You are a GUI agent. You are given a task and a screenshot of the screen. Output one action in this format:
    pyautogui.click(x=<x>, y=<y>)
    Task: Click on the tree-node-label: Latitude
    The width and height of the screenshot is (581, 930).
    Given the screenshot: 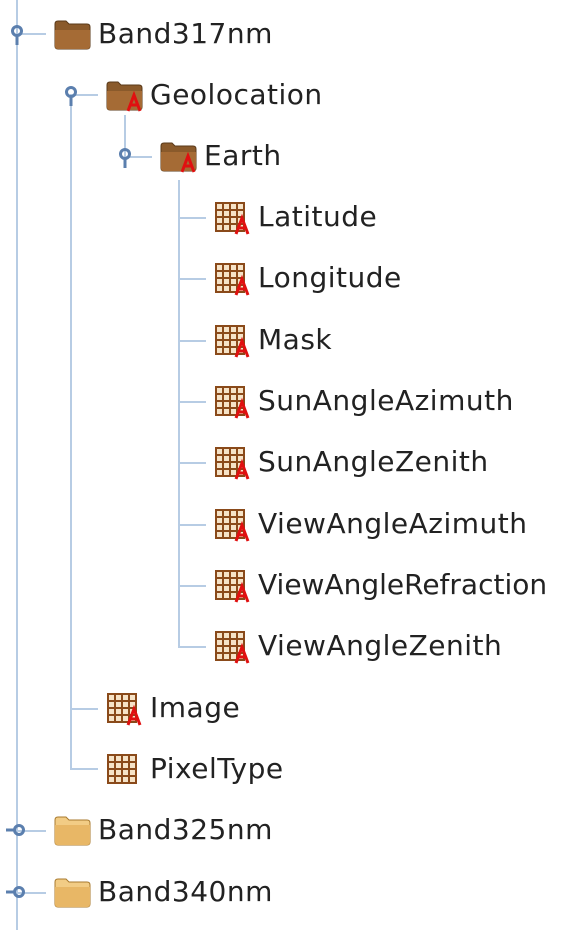 What is the action you would take?
    pyautogui.click(x=318, y=216)
    